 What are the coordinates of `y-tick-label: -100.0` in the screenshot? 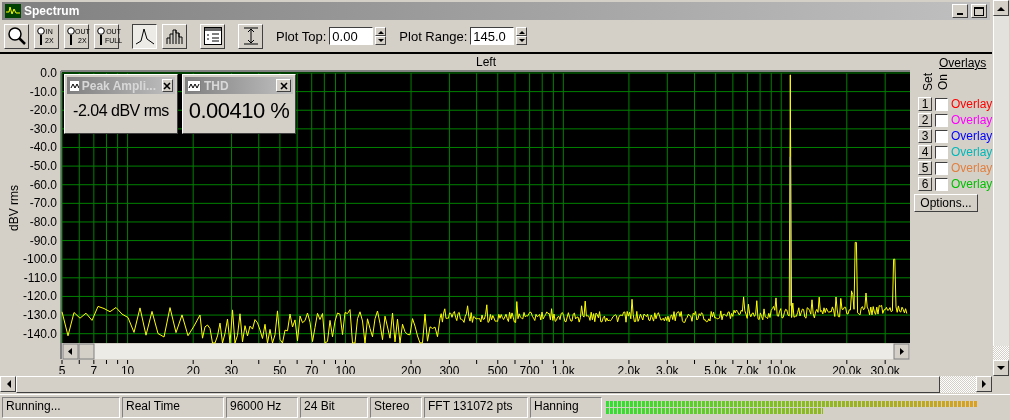 It's located at (39, 259).